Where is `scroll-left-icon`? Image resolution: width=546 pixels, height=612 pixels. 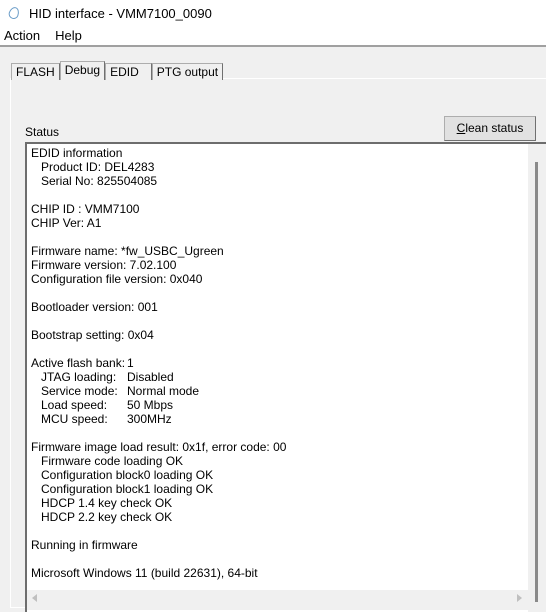
scroll-left-icon is located at coordinates (34, 598).